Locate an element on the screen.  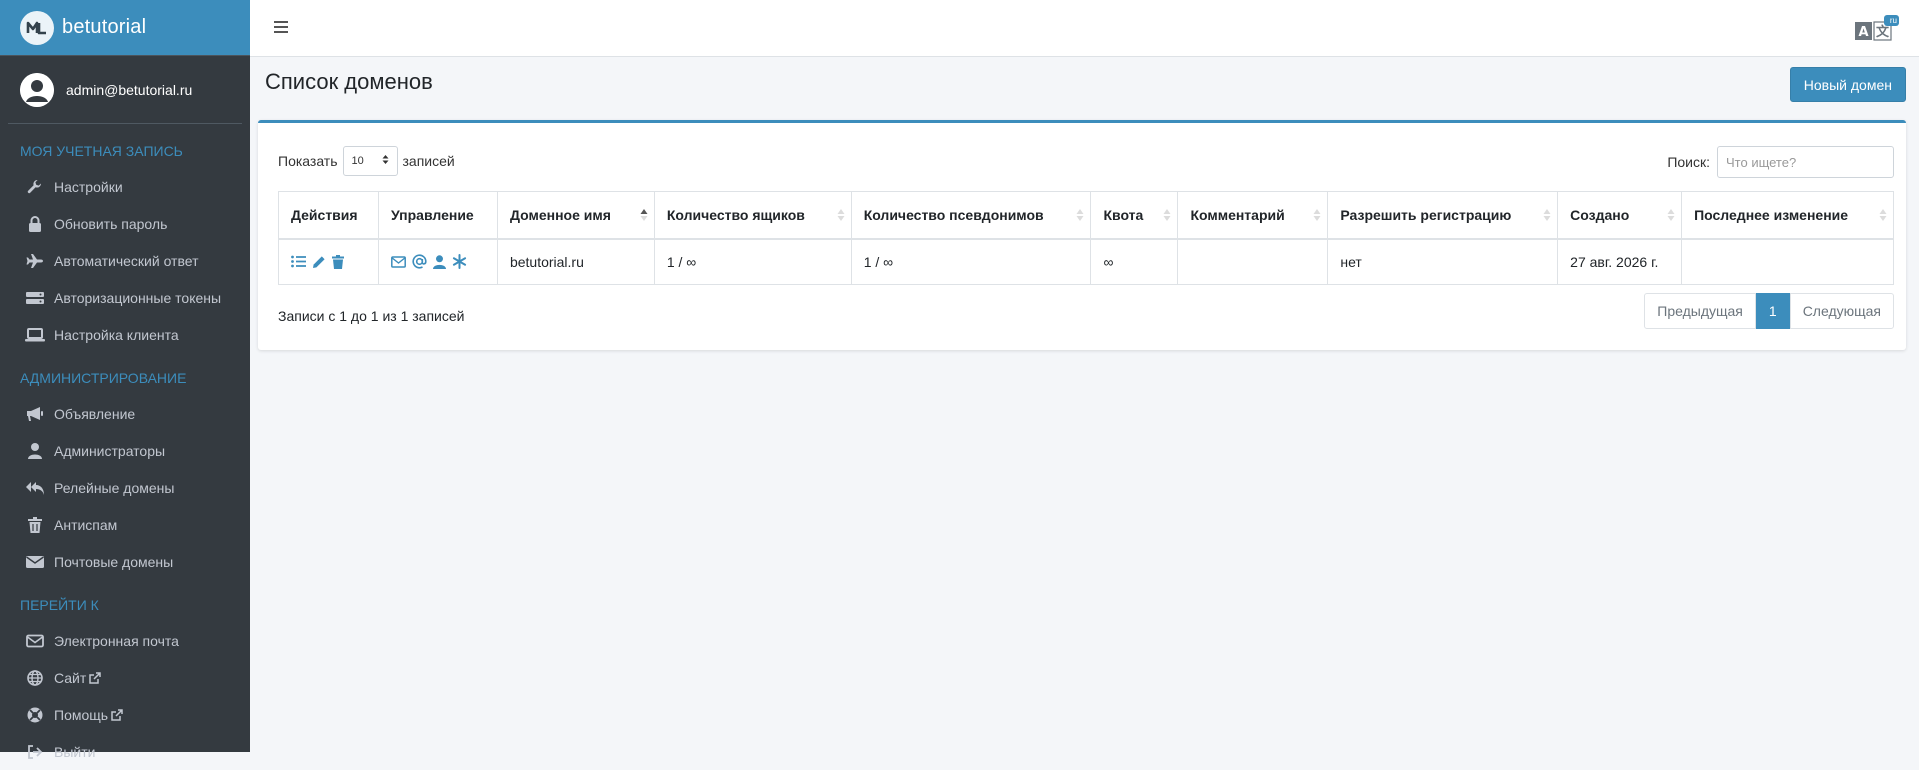
page-length-value: 10 is located at coordinates (357, 161).